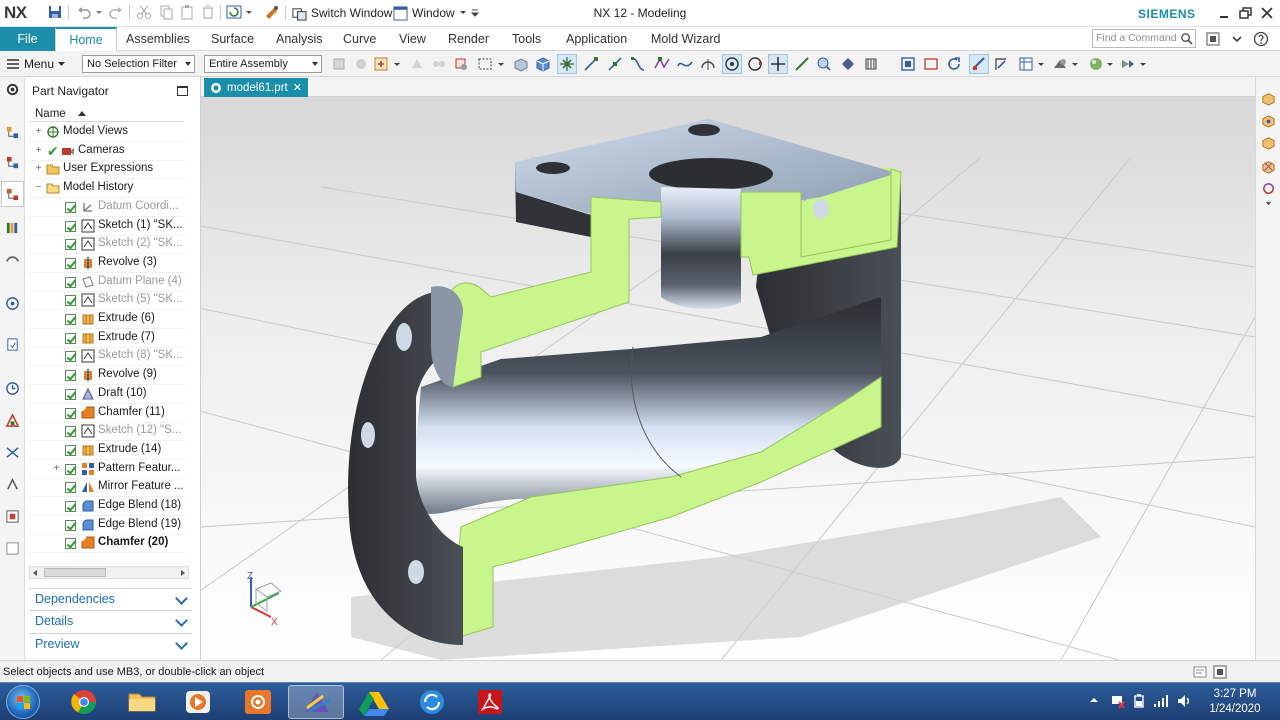 The image size is (1280, 720). I want to click on scroll-left-icon, so click(35, 573).